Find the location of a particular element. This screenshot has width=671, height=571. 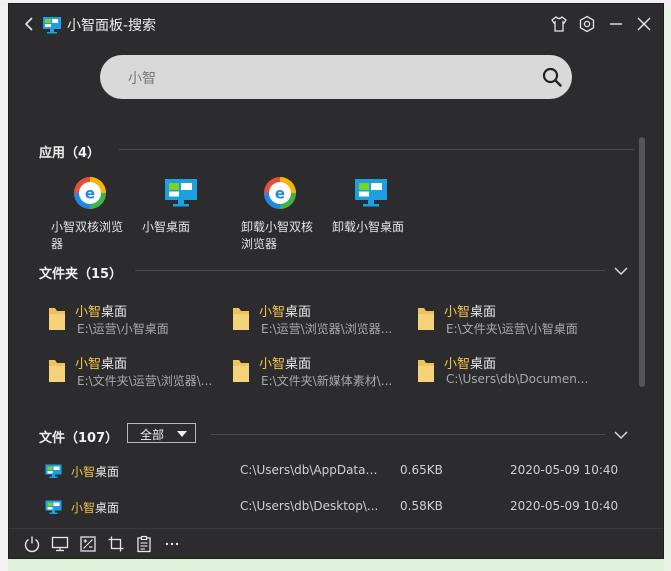

app-item: e 小智双核浏览器 is located at coordinates (90, 214).